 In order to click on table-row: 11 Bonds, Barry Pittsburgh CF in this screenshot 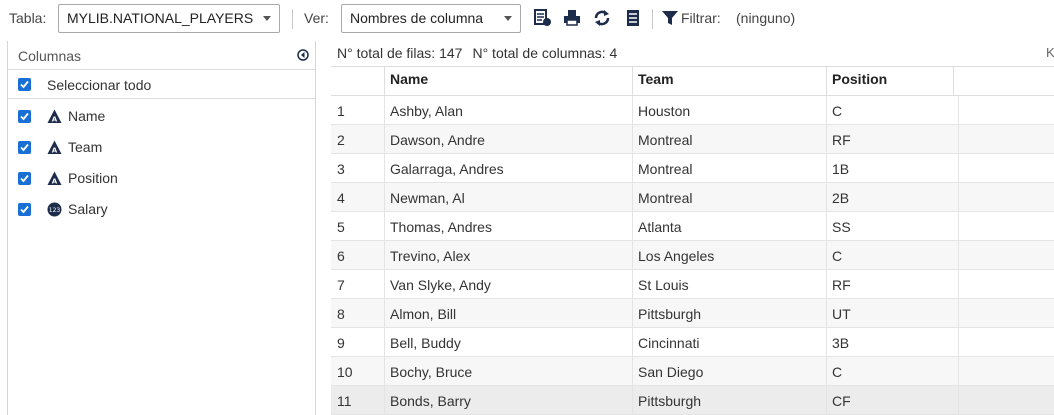, I will do `click(692, 400)`.